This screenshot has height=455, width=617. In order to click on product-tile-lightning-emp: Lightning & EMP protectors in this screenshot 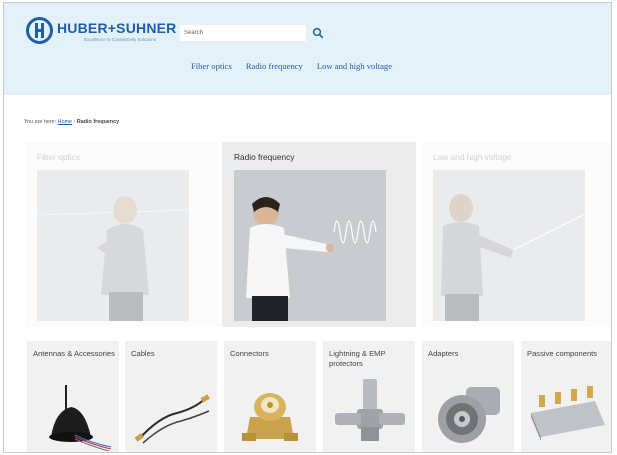, I will do `click(369, 396)`.